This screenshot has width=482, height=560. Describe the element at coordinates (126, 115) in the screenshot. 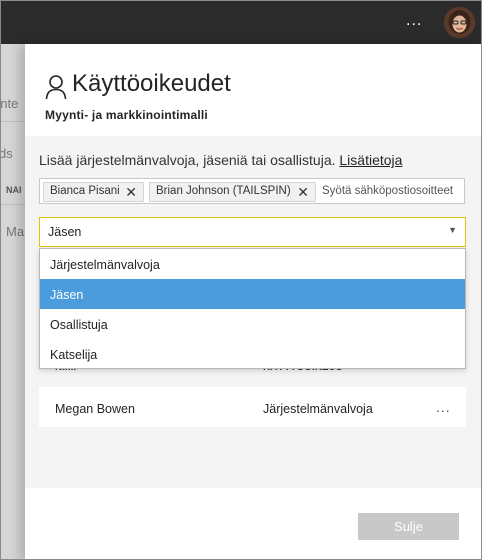

I see `dataset-name: Myynti- ja markkinointimalli` at that location.